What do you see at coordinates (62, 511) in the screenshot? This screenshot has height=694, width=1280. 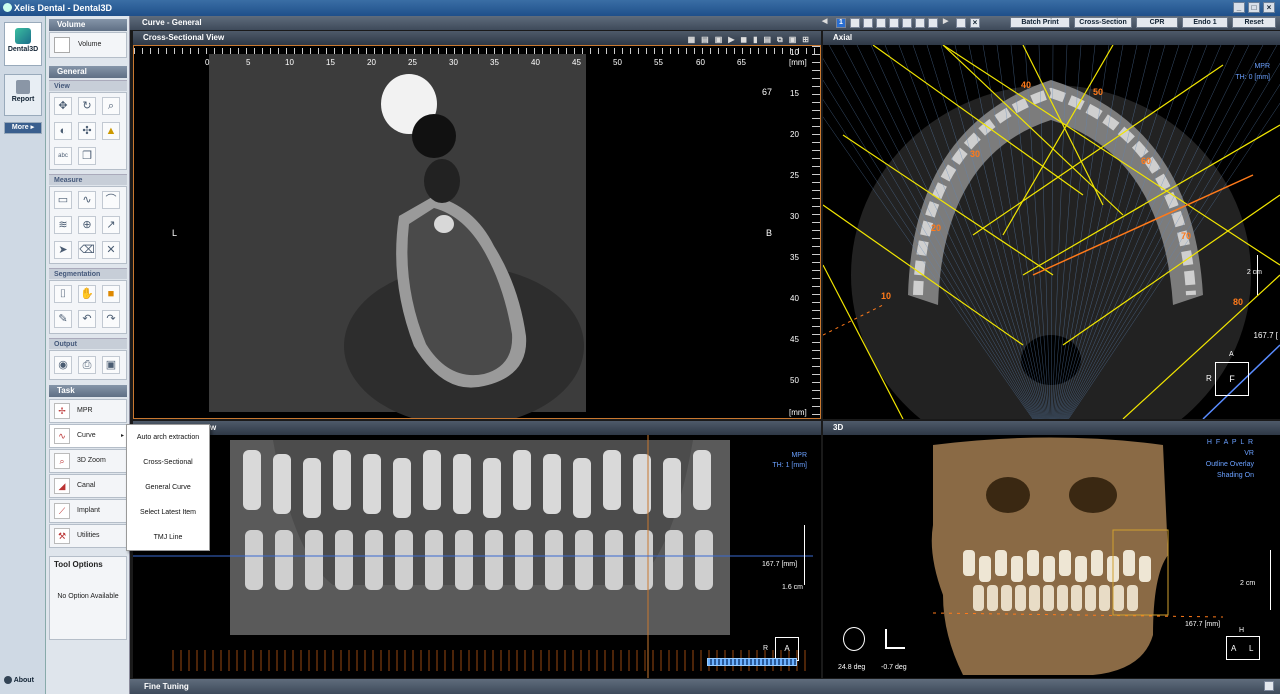 I see `implant-icon: ⟋` at bounding box center [62, 511].